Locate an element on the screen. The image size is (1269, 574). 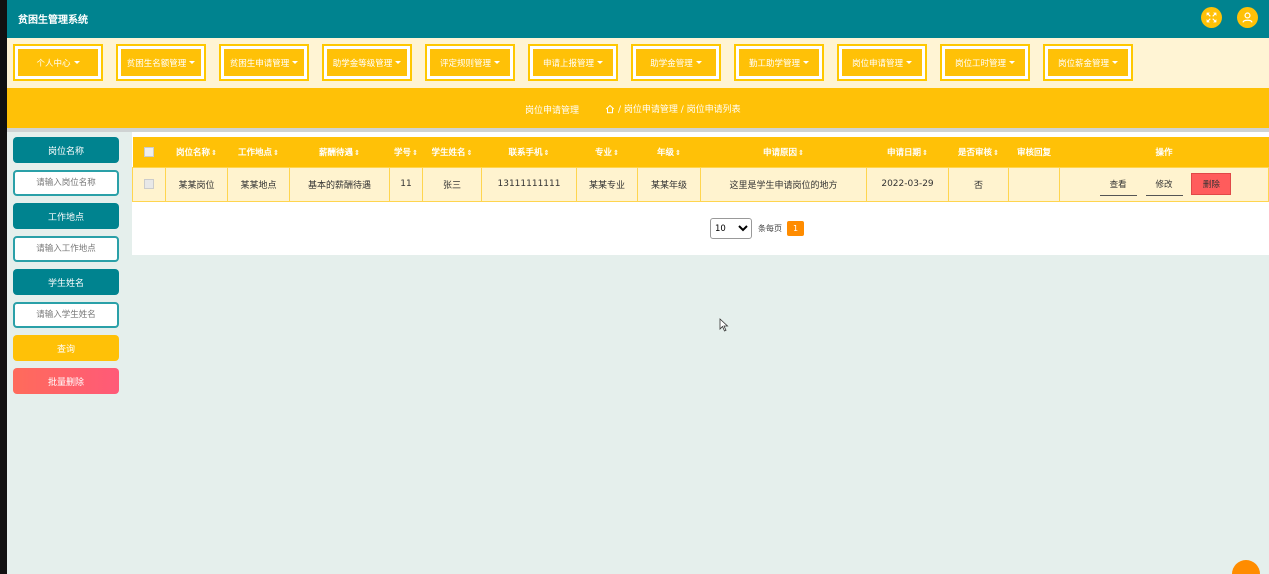
cell-location: 某某地点 is located at coordinates (258, 184).